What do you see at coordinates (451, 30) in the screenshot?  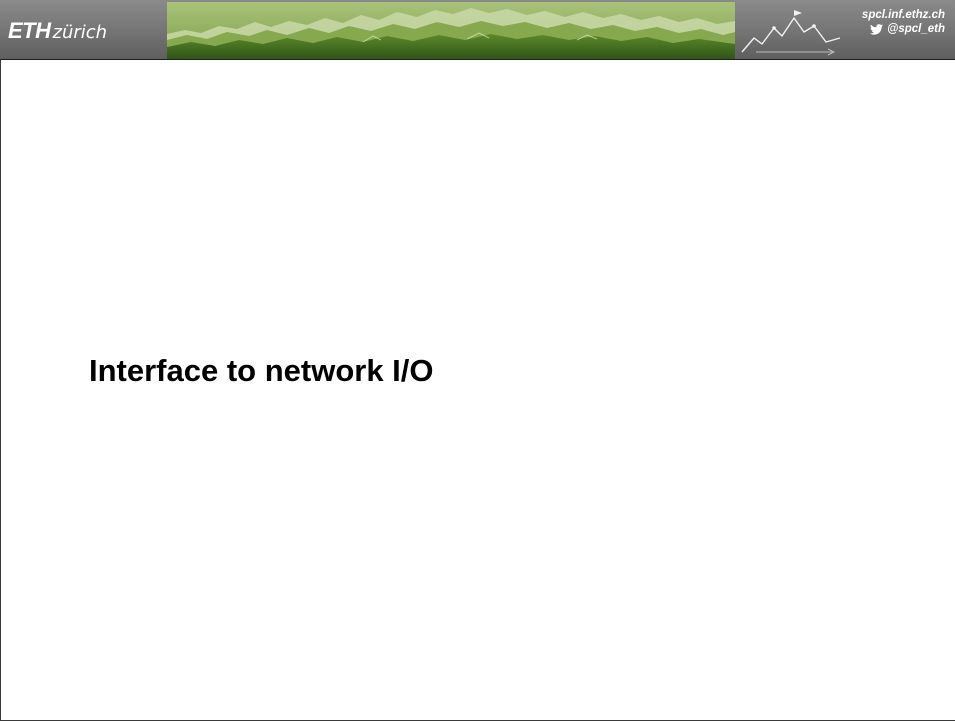 I see `mountain-panorama-image` at bounding box center [451, 30].